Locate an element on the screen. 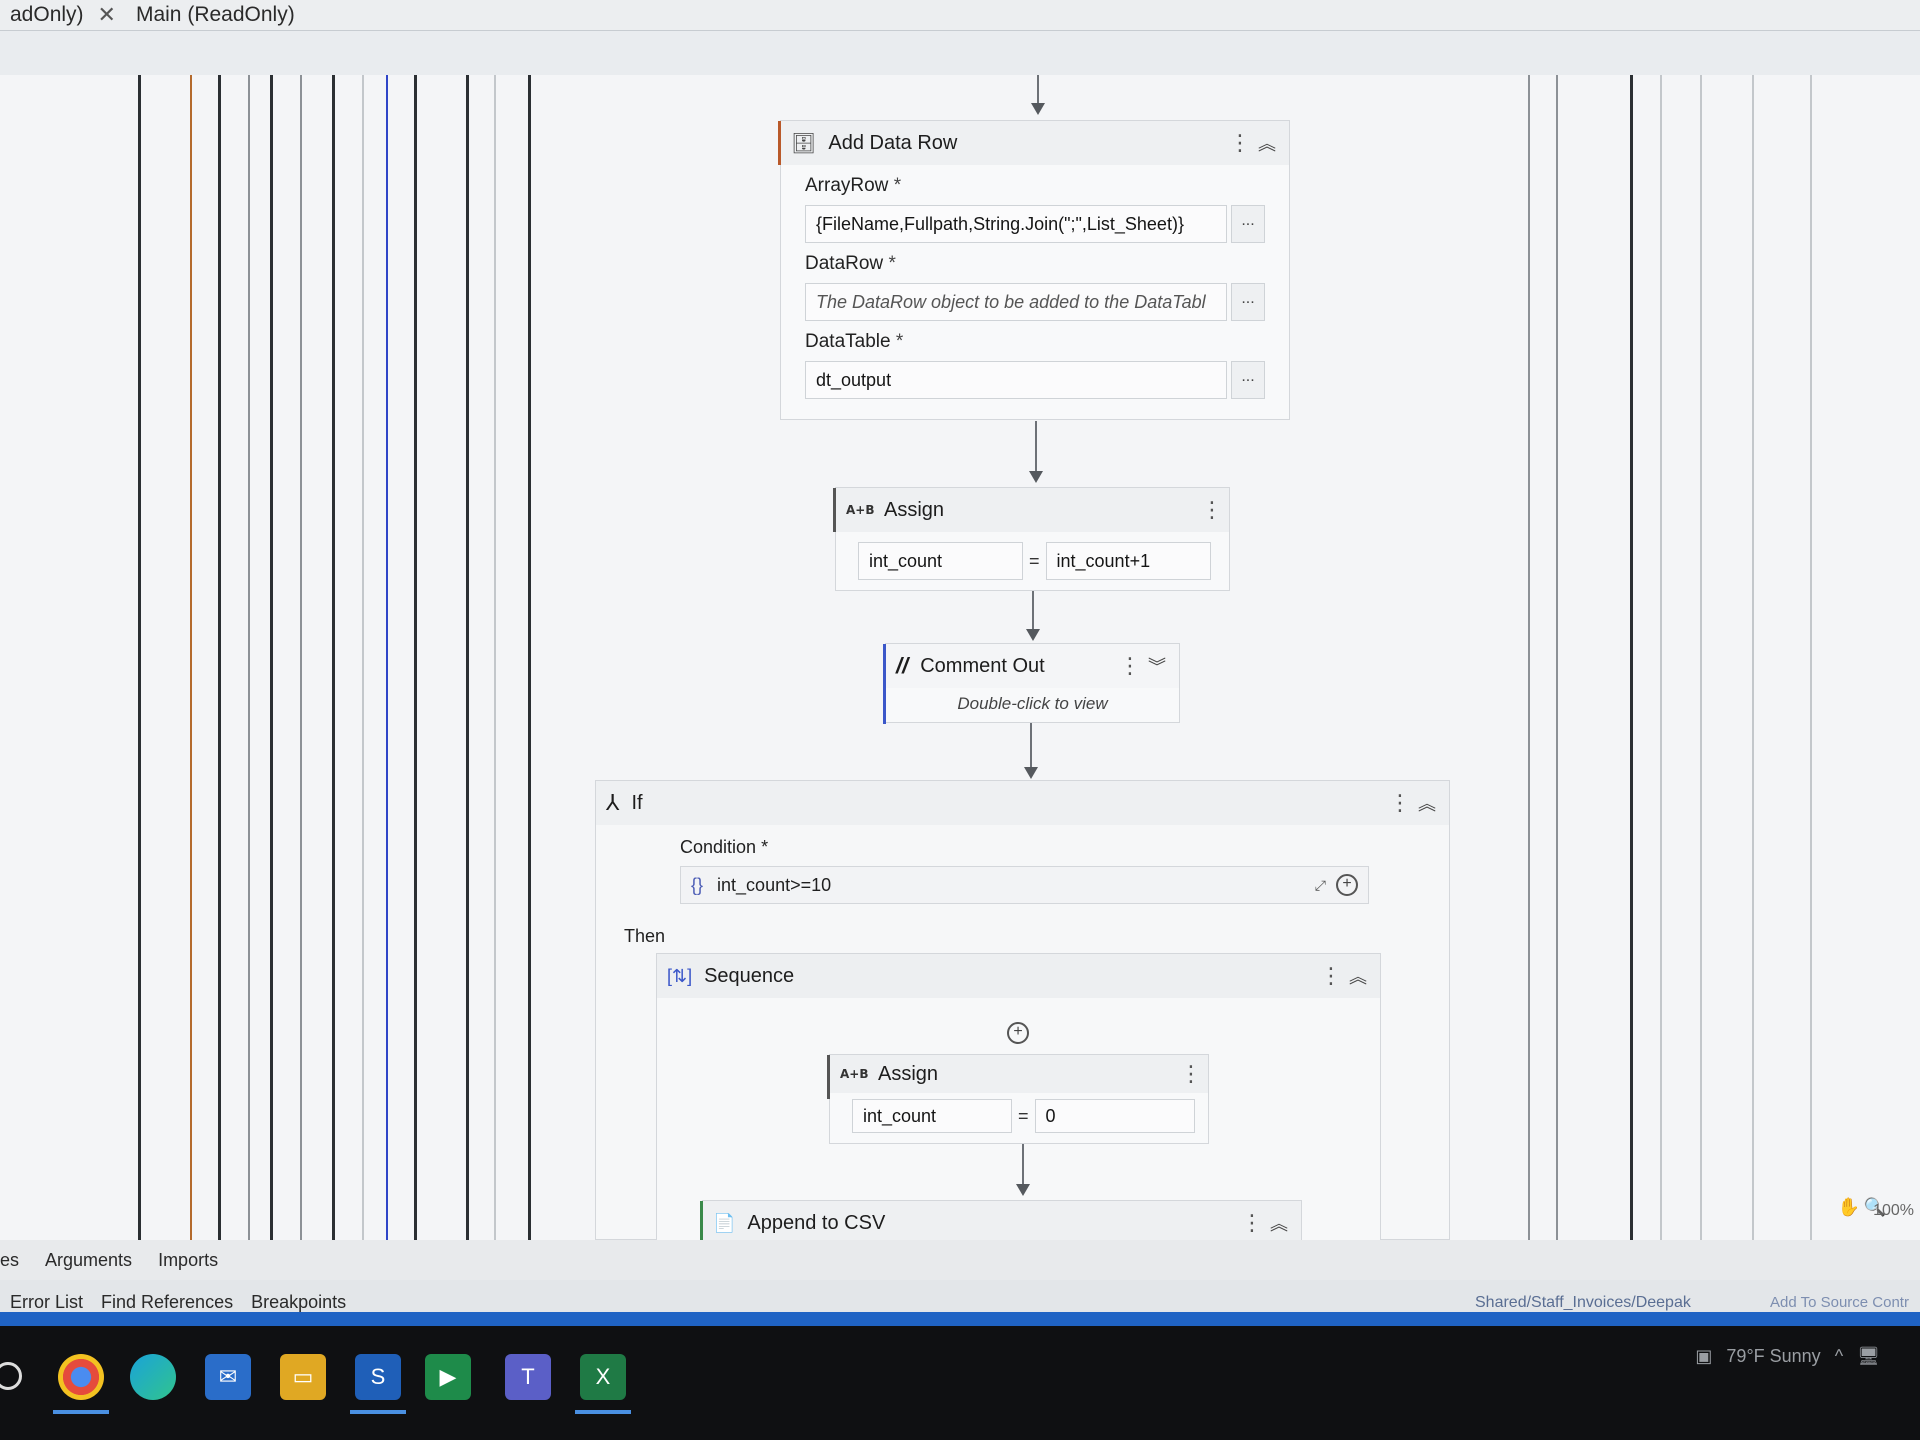 This screenshot has height=1440, width=1920. network-icon: 🖥 is located at coordinates (1868, 1356).